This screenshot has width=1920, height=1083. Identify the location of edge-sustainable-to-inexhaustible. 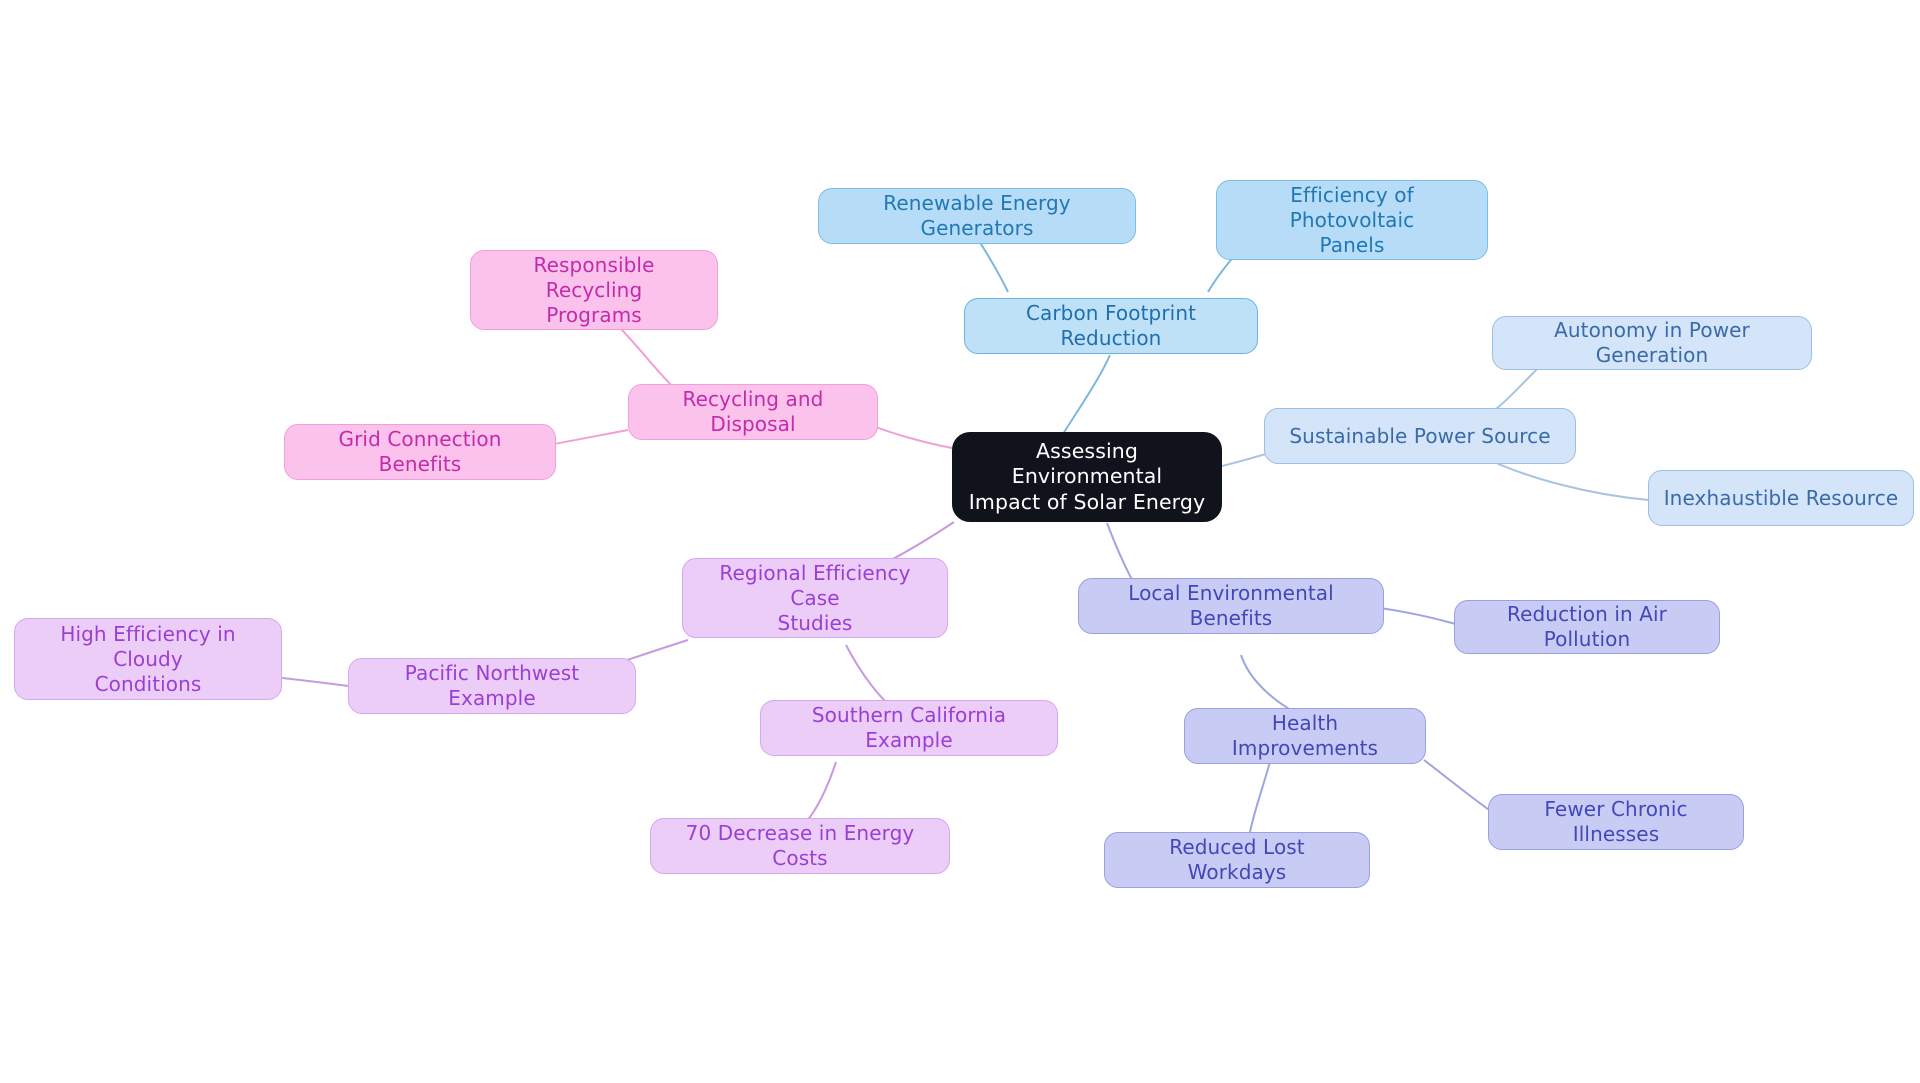
(1571, 481).